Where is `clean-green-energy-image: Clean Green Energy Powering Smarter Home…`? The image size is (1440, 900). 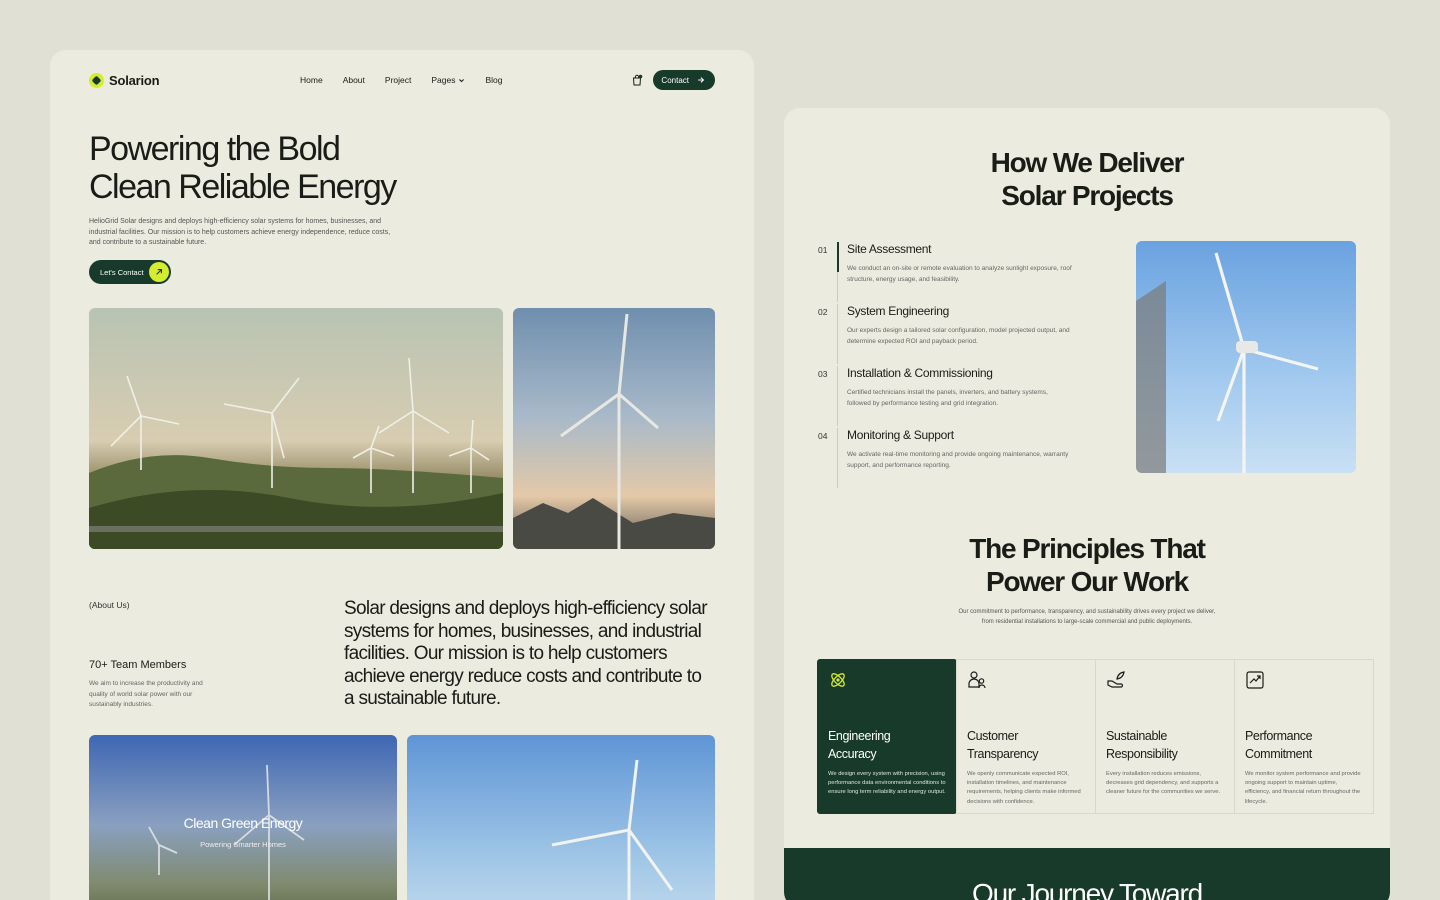 clean-green-energy-image: Clean Green Energy Powering Smarter Home… is located at coordinates (243, 817).